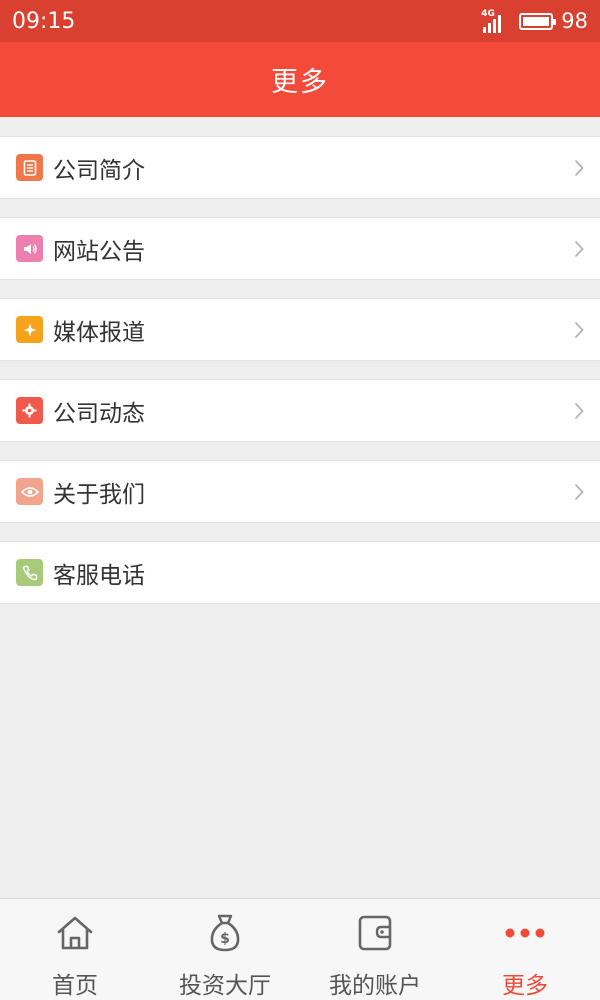 This screenshot has height=1000, width=600. What do you see at coordinates (99, 170) in the screenshot?
I see `menu-item-label: 公司简介` at bounding box center [99, 170].